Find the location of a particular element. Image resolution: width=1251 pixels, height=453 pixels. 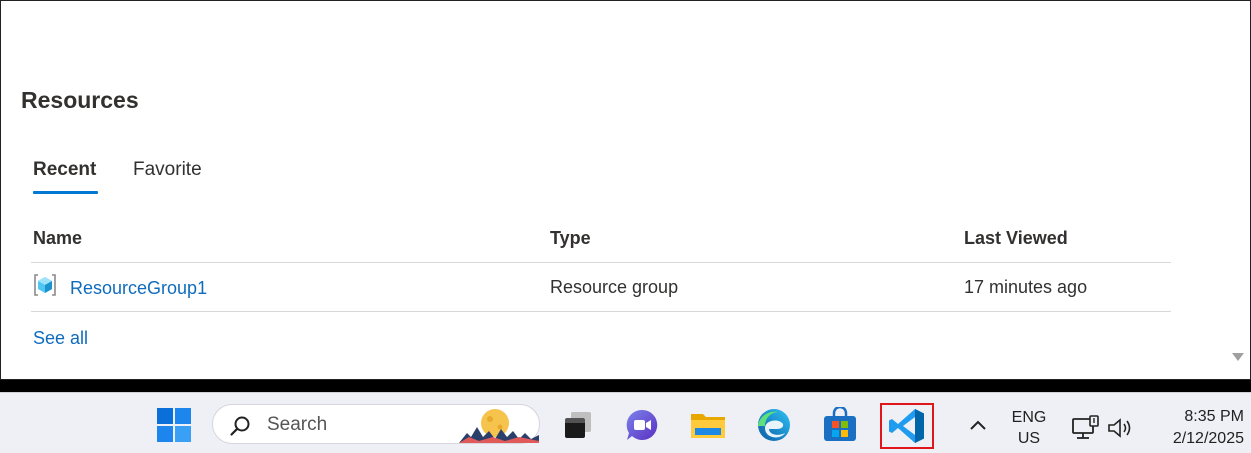

show-hidden-icons-chevron-icon is located at coordinates (978, 425).